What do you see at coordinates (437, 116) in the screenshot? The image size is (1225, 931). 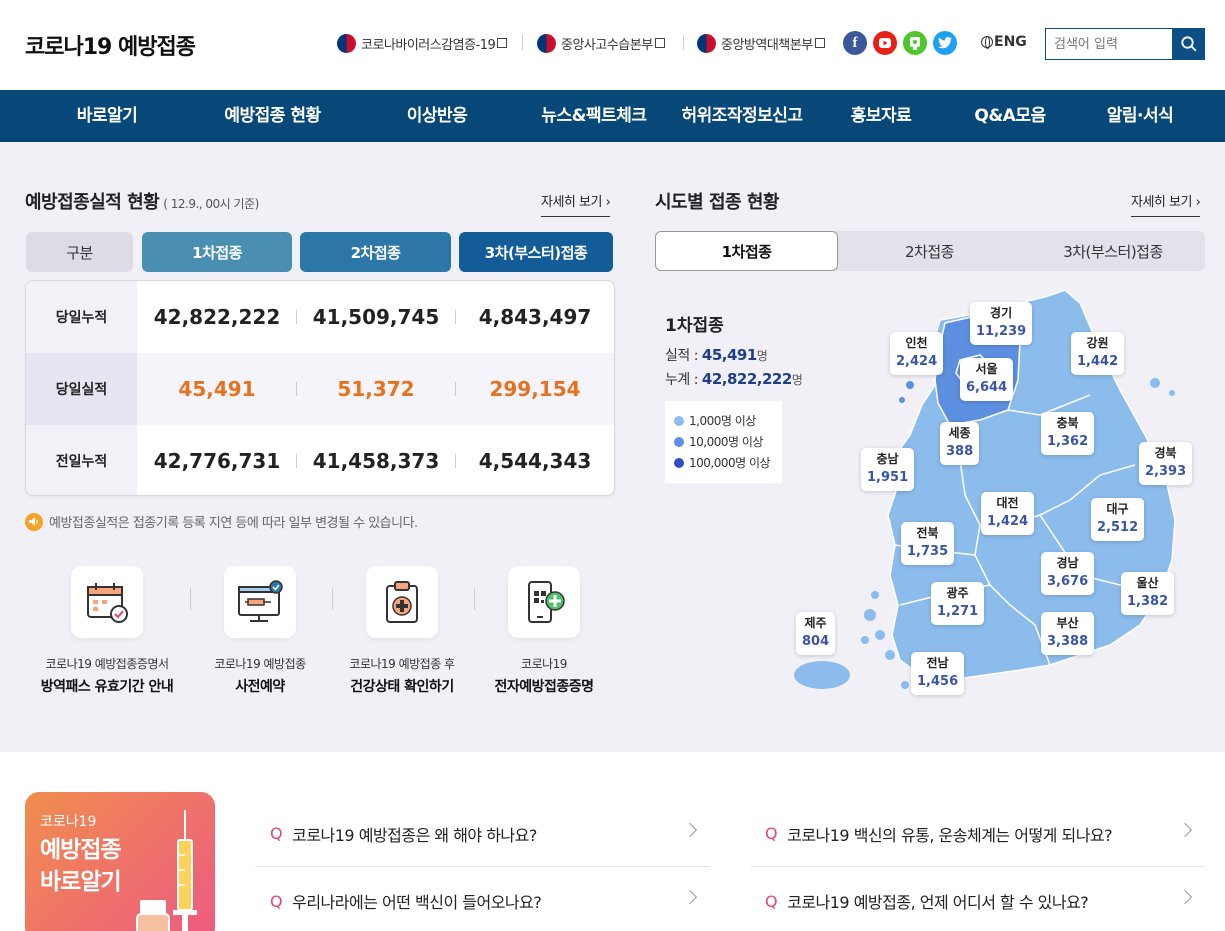 I see `nav-item-adverse-reactions: 이상반응` at bounding box center [437, 116].